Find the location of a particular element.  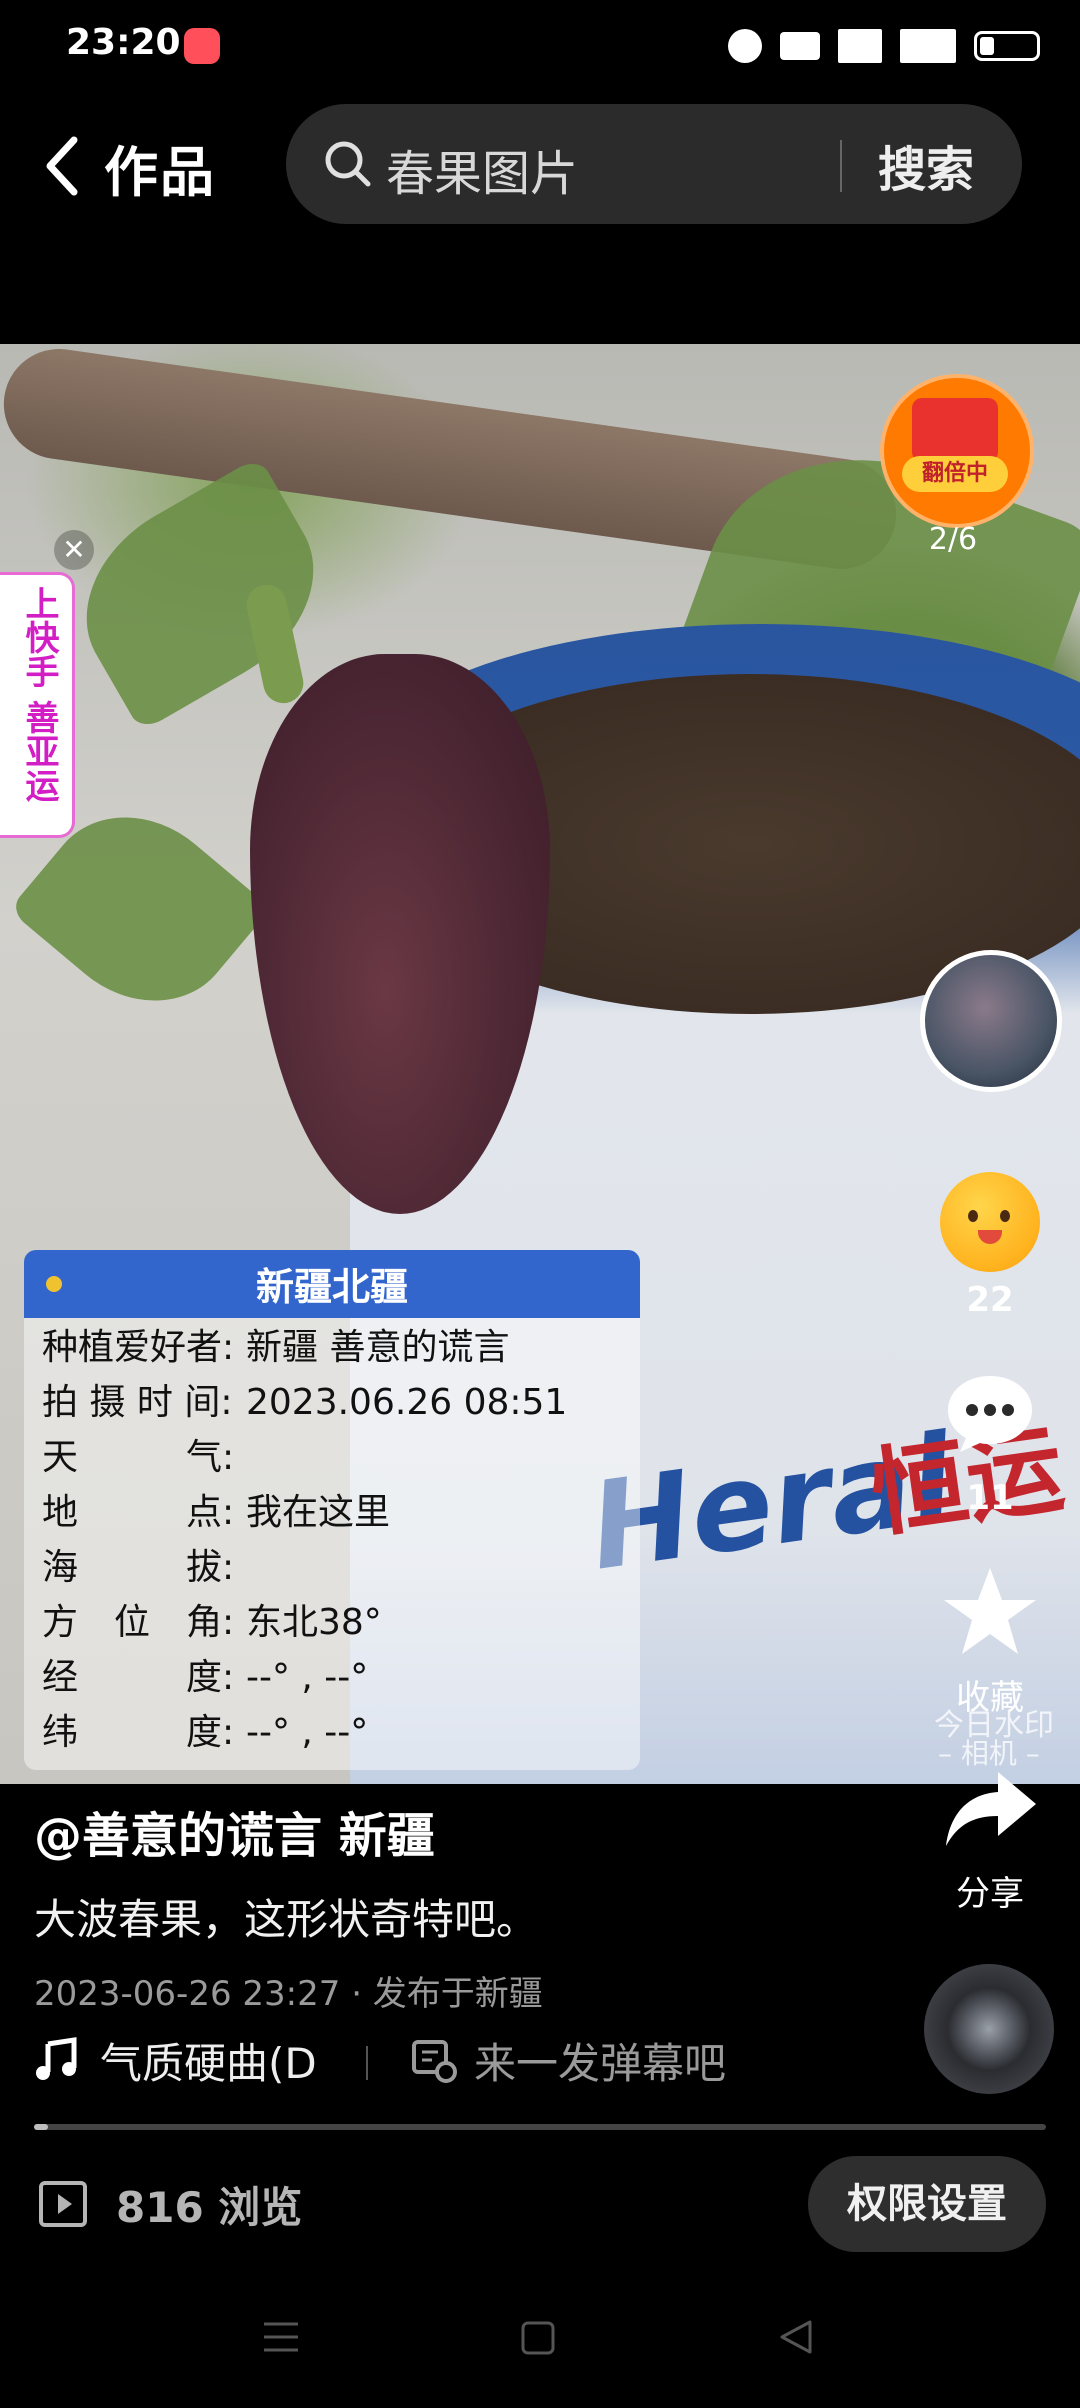

row-label: 天 气: is located at coordinates (138, 1457).